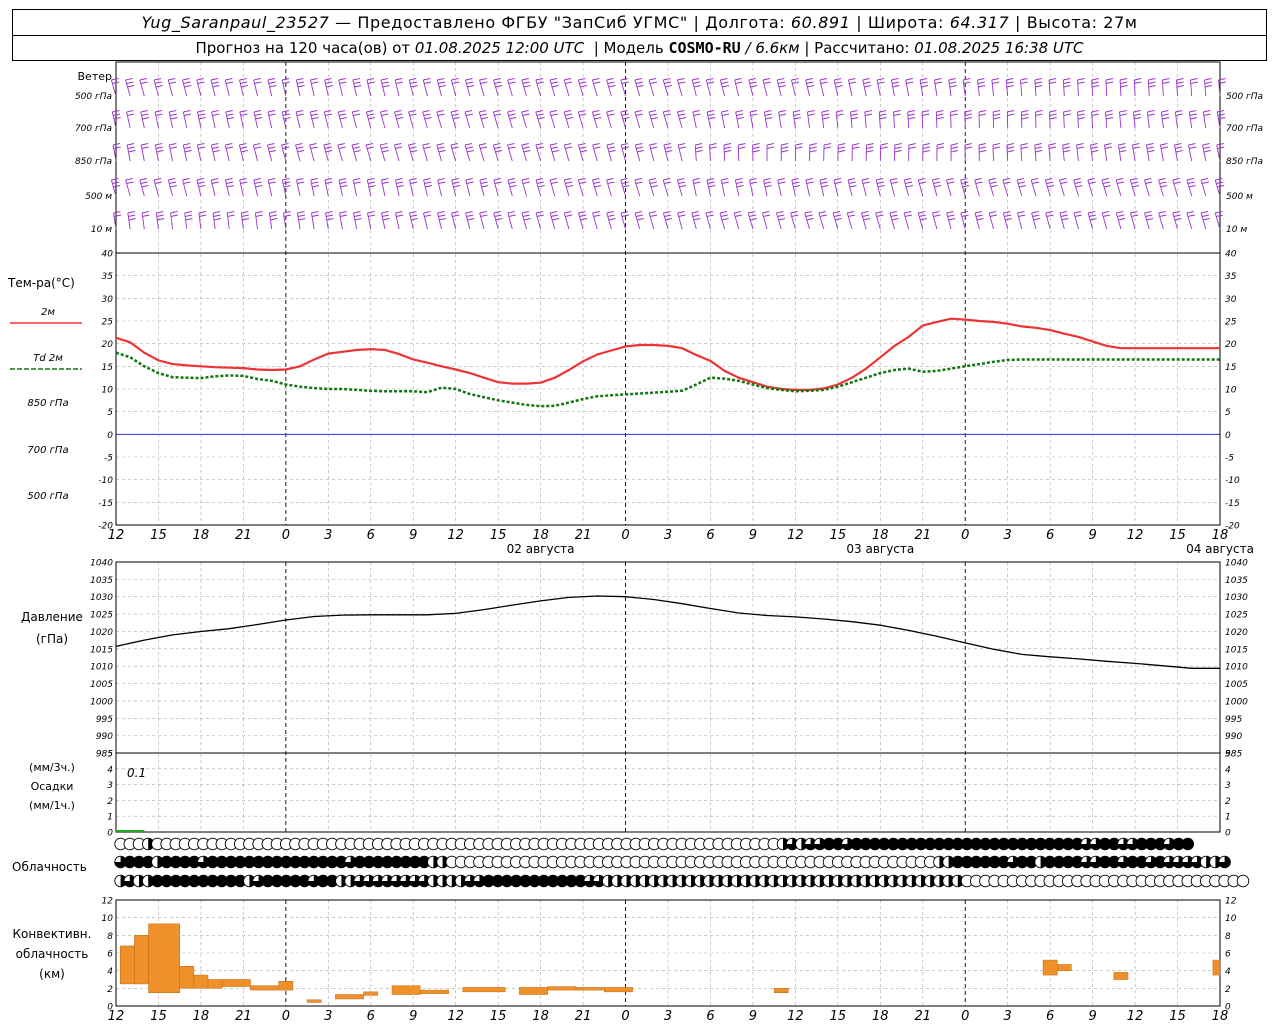 The width and height of the screenshot is (1280, 1024). Describe the element at coordinates (625, 535) in the screenshot. I see `x-tick-label: 0` at that location.